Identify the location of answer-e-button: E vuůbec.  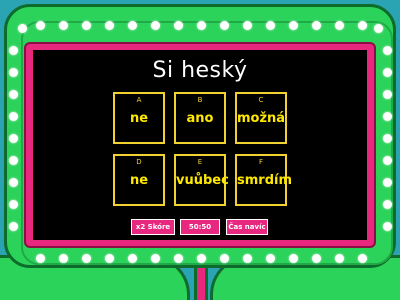
(201, 180).